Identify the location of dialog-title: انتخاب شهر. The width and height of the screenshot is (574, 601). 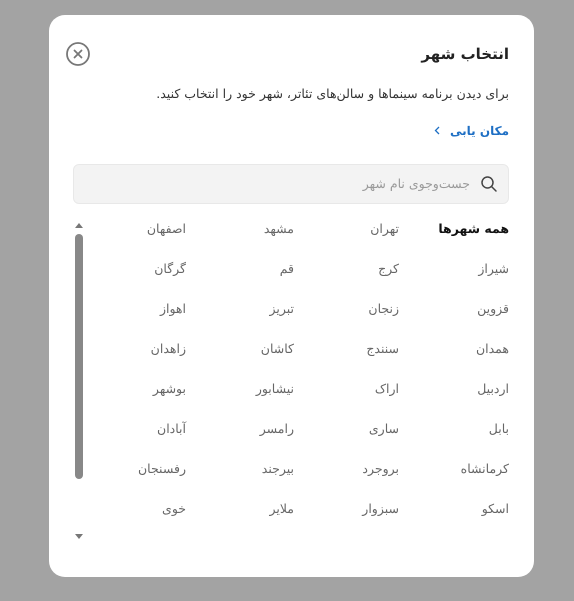
(465, 54).